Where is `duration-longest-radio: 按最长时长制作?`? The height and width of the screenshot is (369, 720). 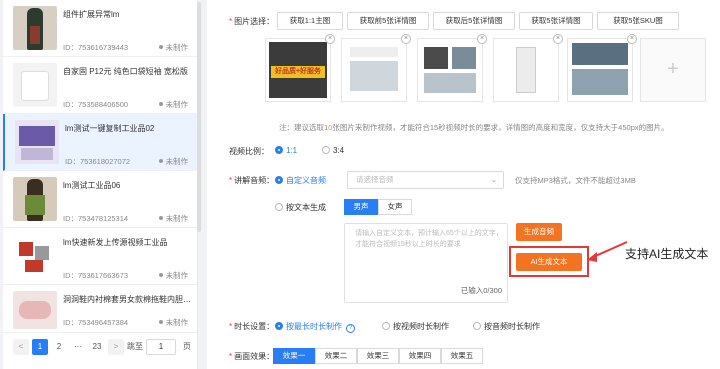
duration-longest-radio: 按最长时长制作? is located at coordinates (315, 327).